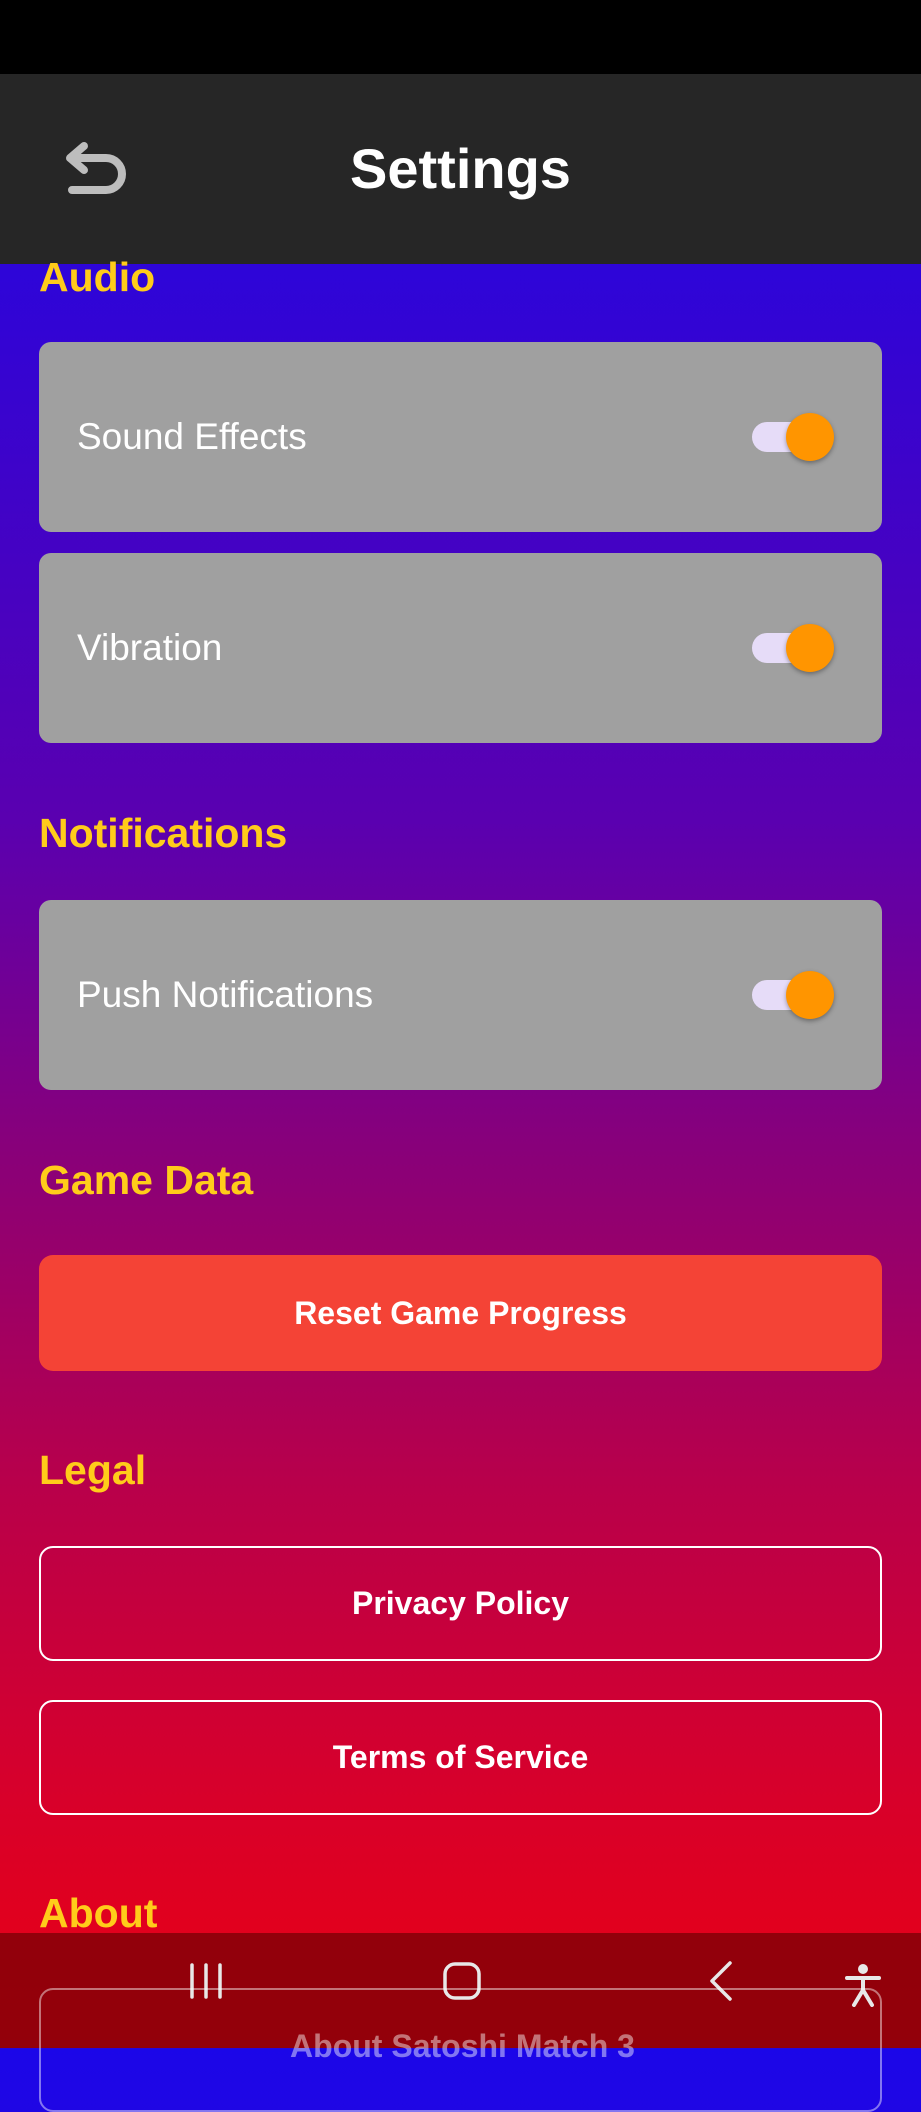 The height and width of the screenshot is (2112, 921). I want to click on sound-effects-toggle, so click(794, 437).